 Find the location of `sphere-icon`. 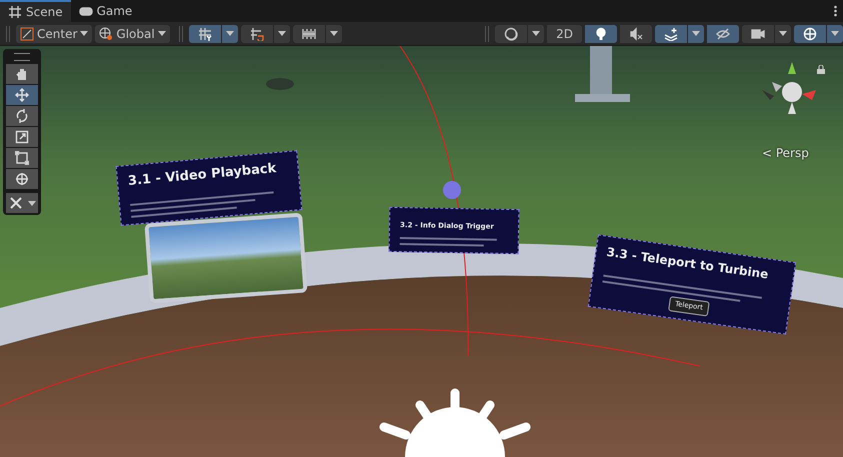

sphere-icon is located at coordinates (511, 33).